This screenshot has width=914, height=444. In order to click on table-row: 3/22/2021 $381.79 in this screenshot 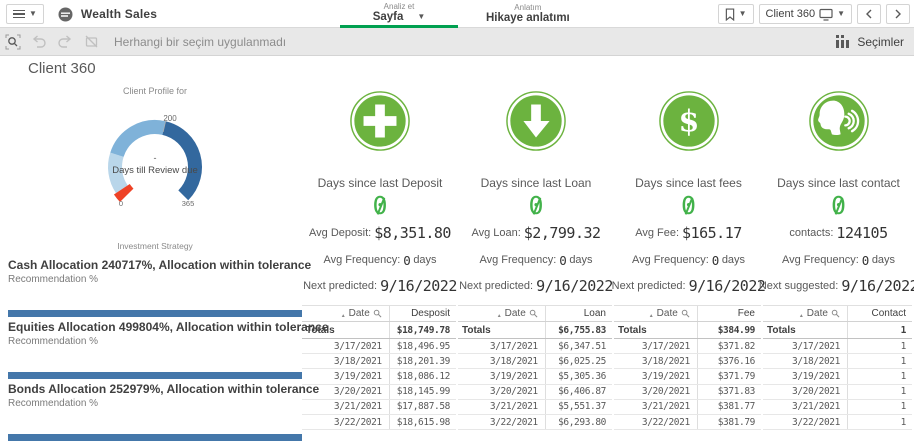, I will do `click(687, 422)`.